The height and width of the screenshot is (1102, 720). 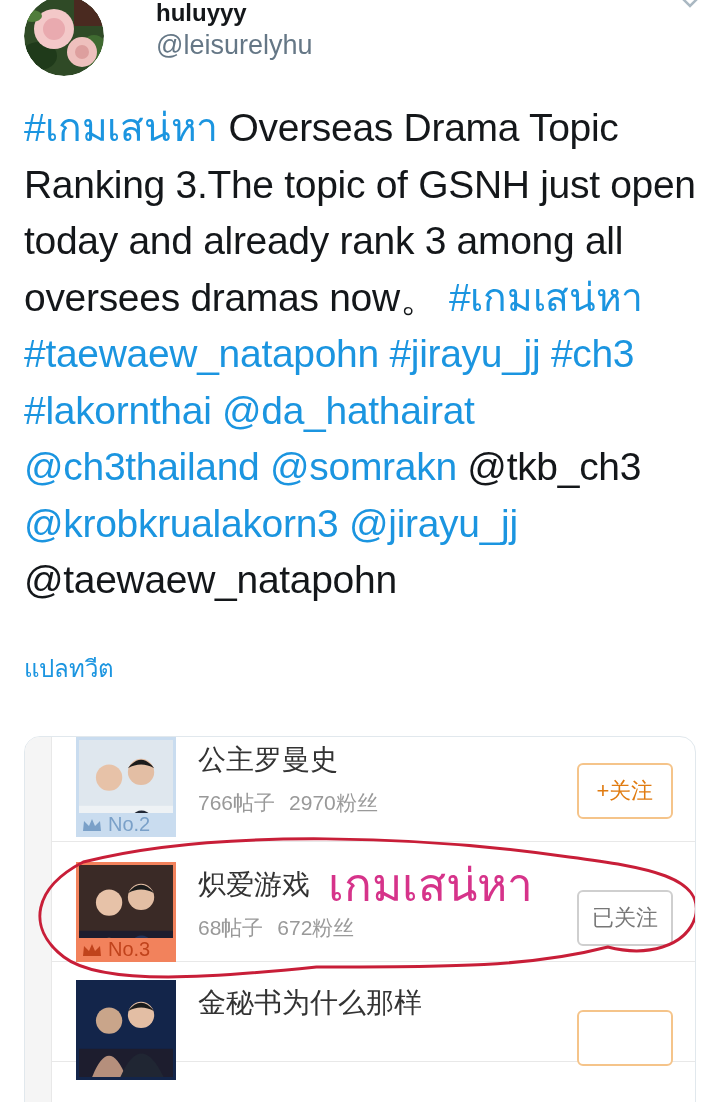 What do you see at coordinates (690, 5) in the screenshot?
I see `chevron-icon` at bounding box center [690, 5].